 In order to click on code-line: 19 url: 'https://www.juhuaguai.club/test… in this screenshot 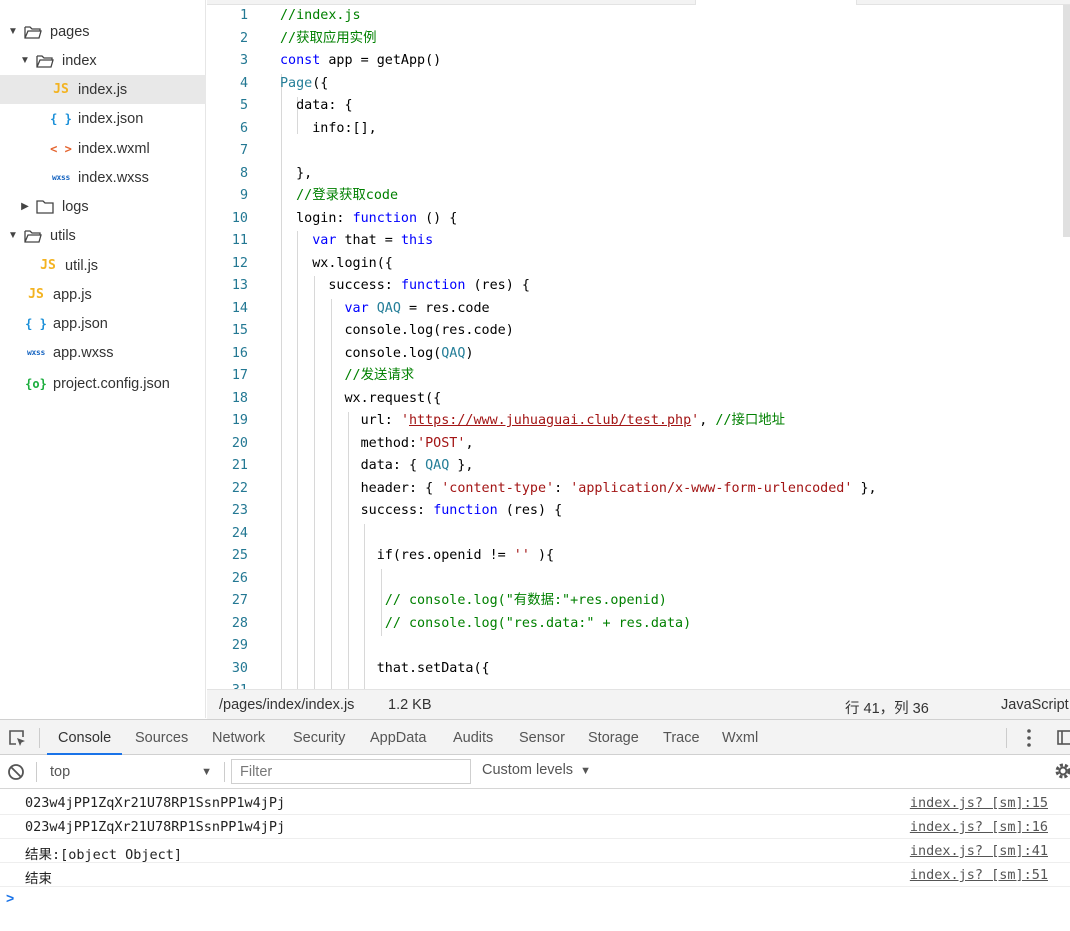, I will do `click(634, 421)`.